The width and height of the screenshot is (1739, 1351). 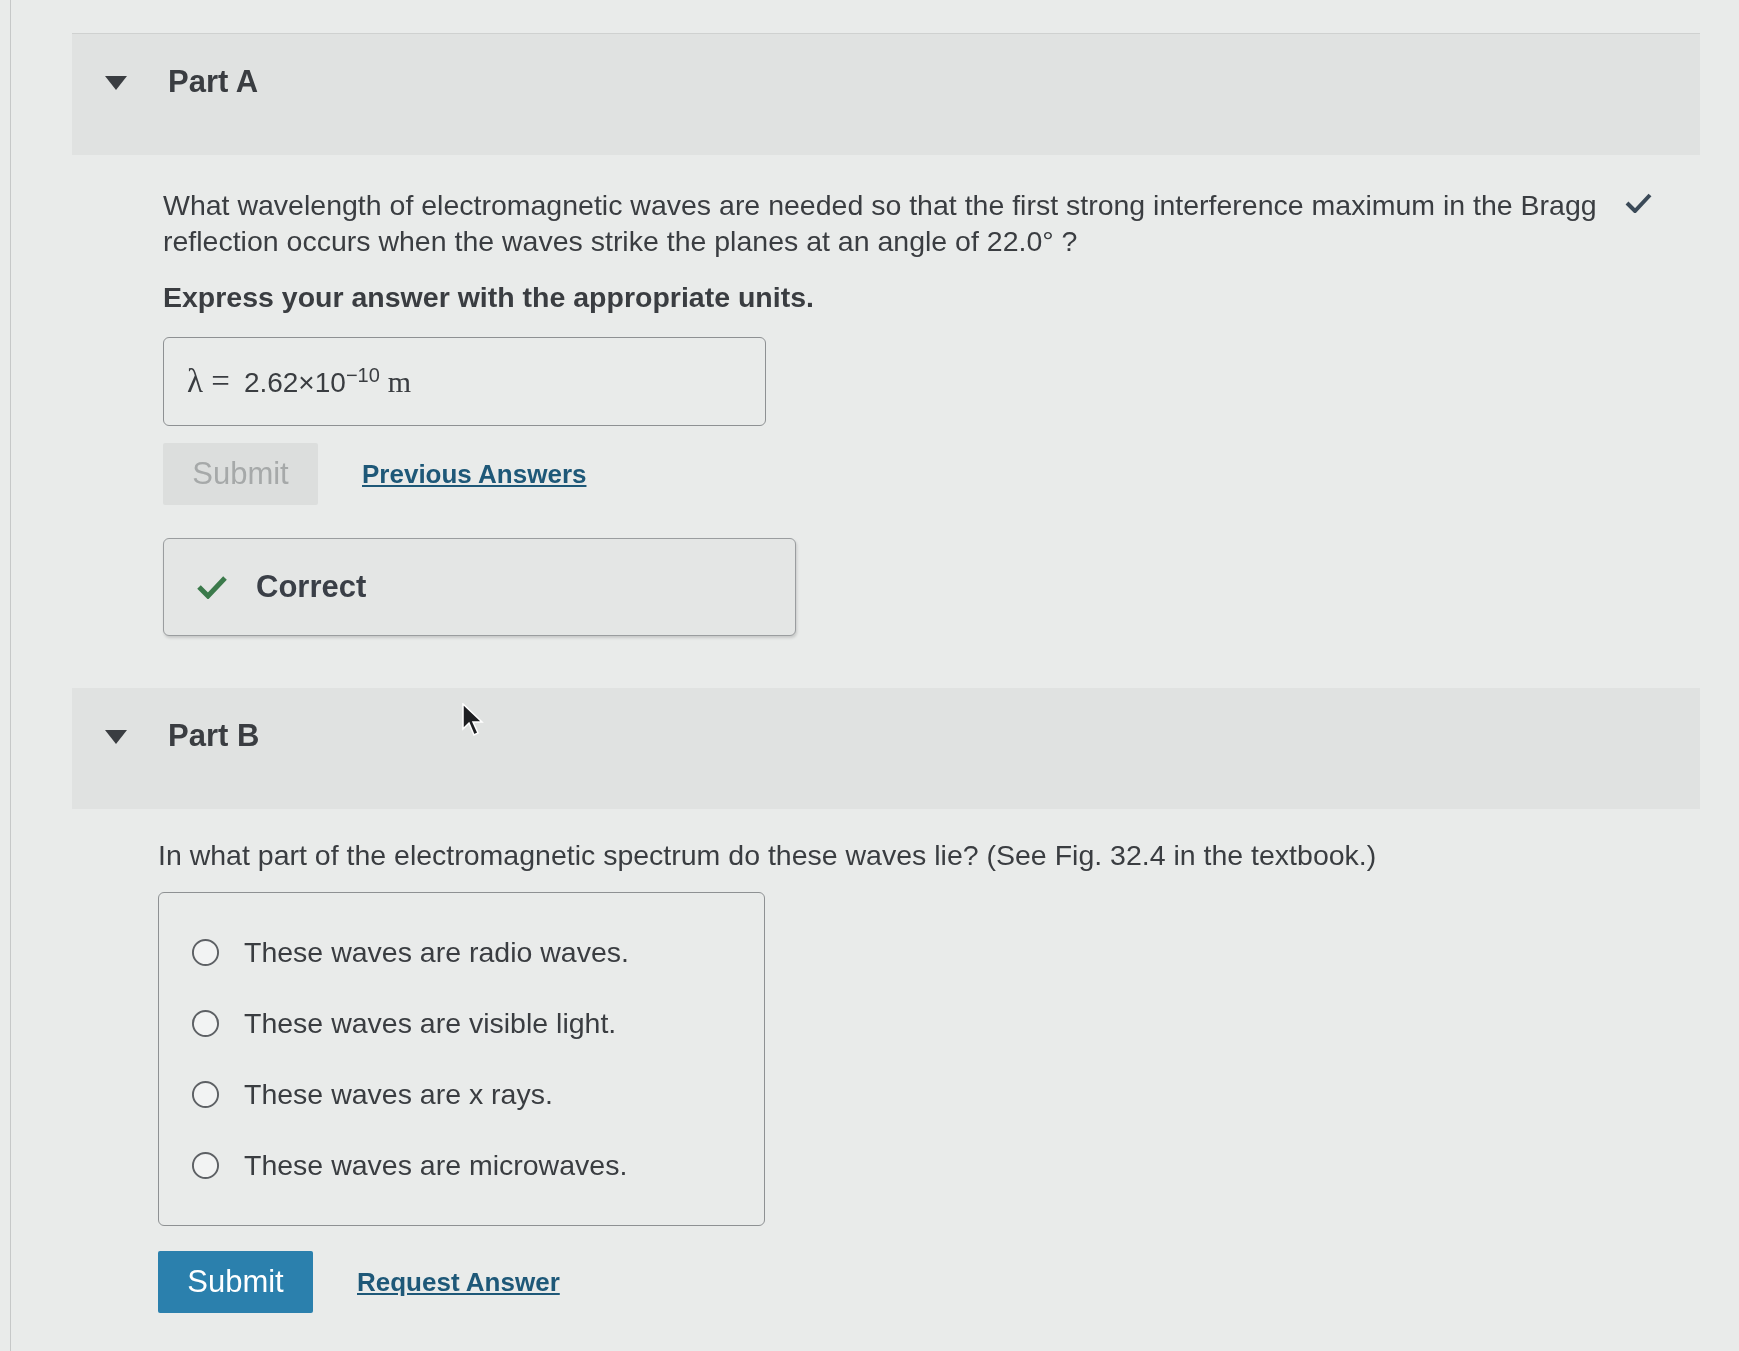 I want to click on option-label: These waves are radio waves., so click(x=436, y=952).